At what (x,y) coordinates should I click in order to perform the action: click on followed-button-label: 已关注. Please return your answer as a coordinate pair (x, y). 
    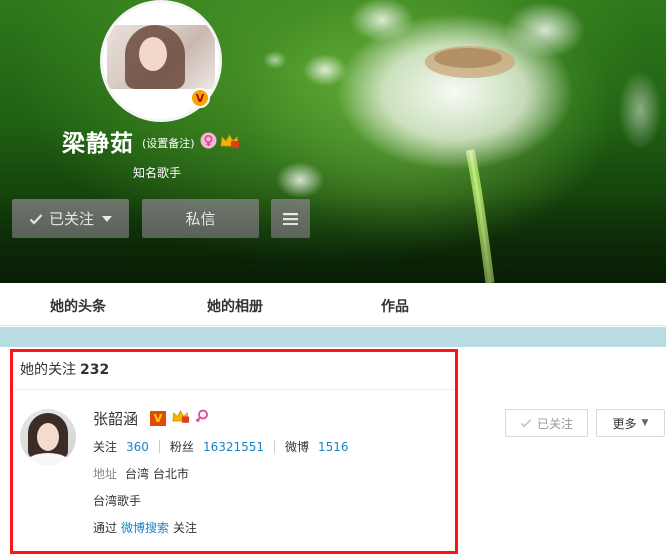
    Looking at the image, I should click on (71, 219).